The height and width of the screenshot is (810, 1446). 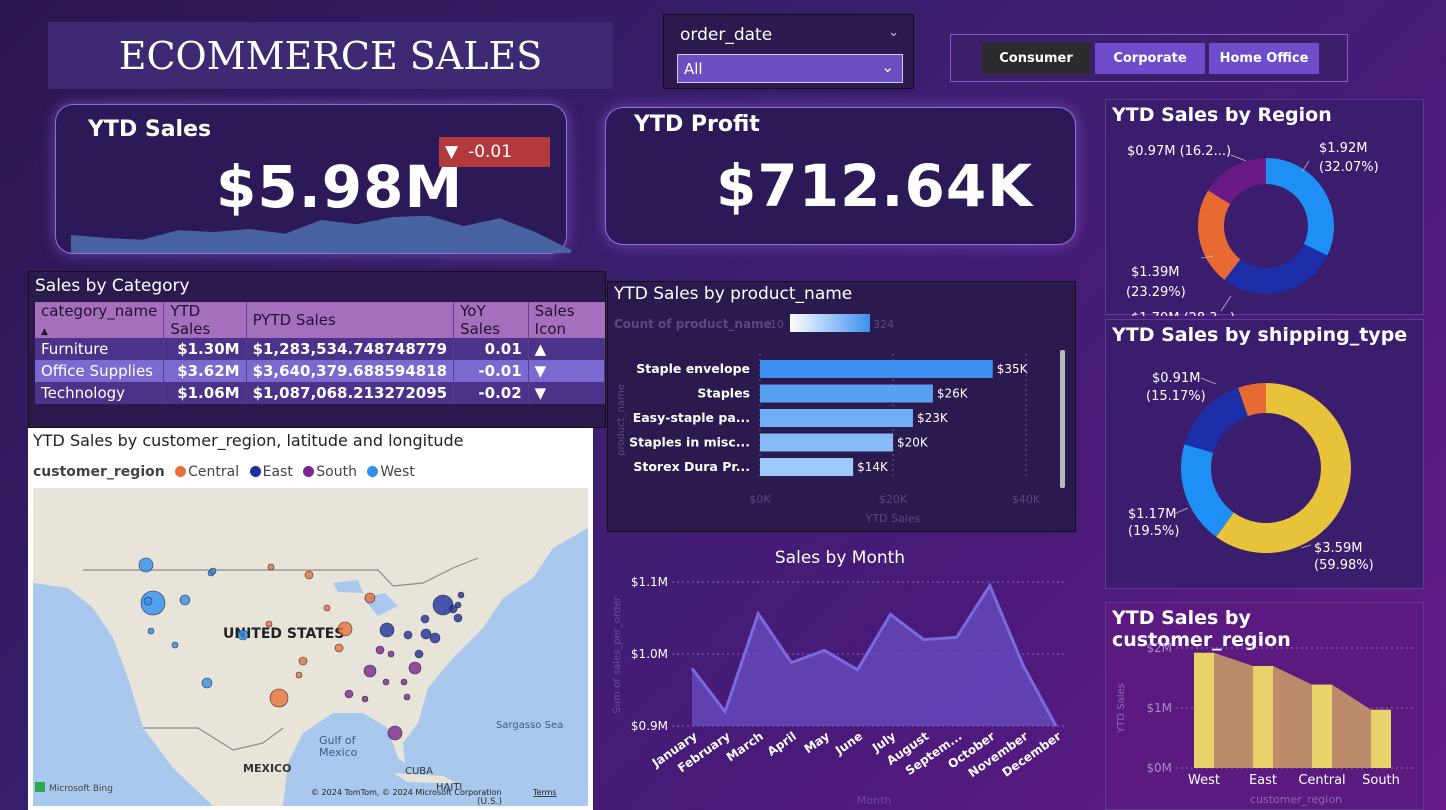 I want to click on y-tick-label: $2M, so click(x=1159, y=648).